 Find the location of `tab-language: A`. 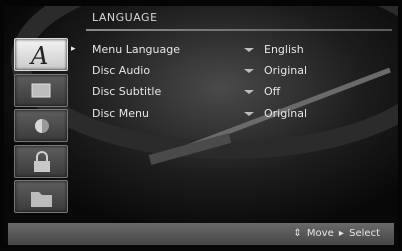

tab-language: A is located at coordinates (41, 54).